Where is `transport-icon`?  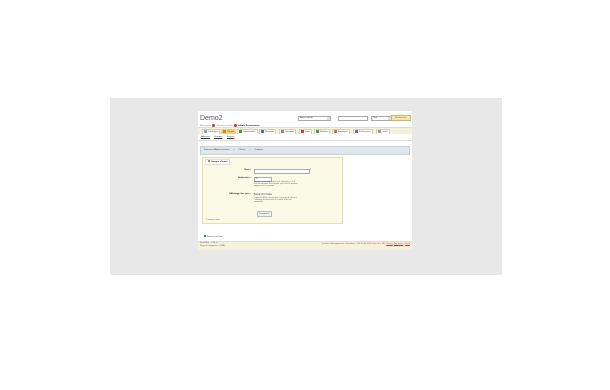 transport-icon is located at coordinates (282, 131).